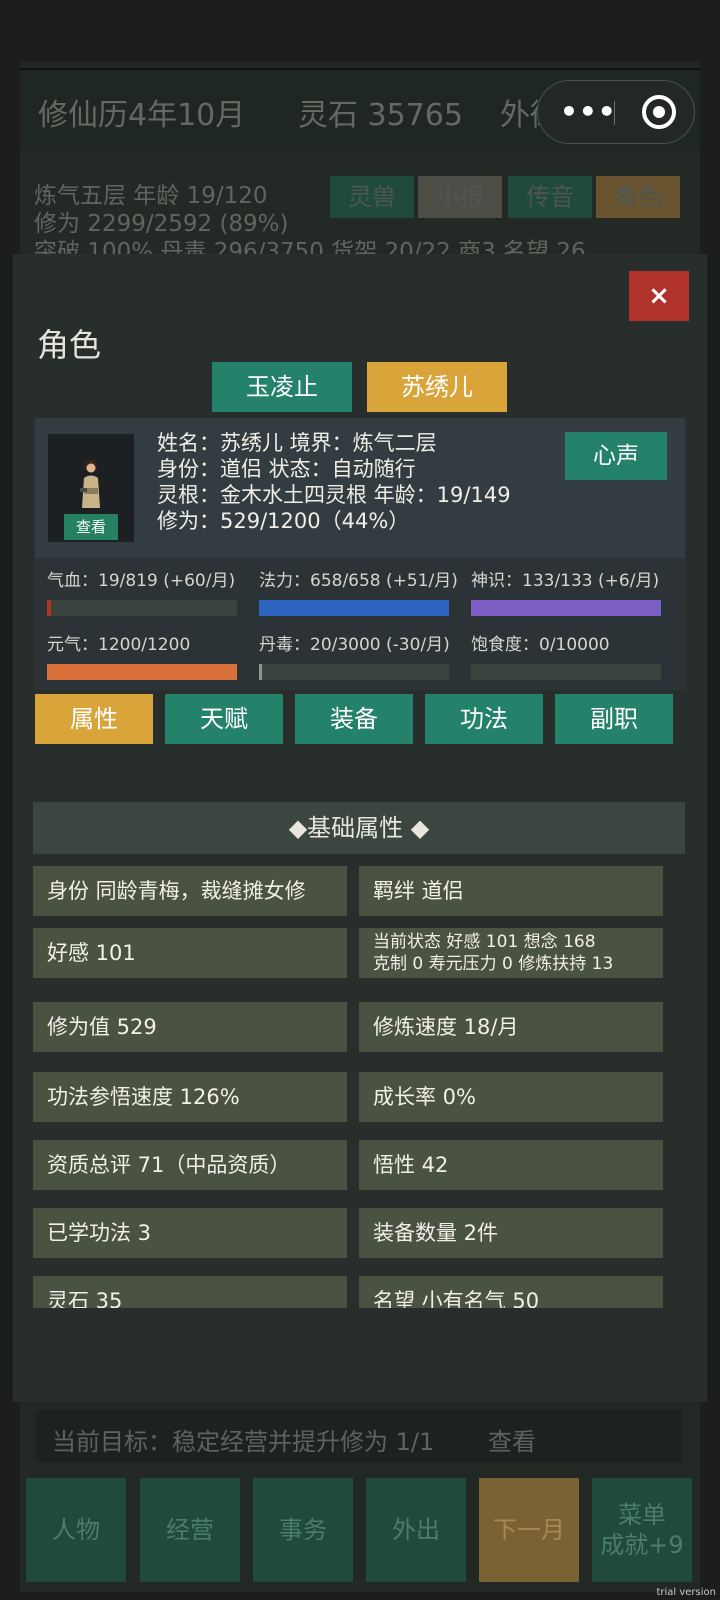 The image size is (720, 1600). I want to click on char-tab-su-xiuer: 苏绣儿, so click(437, 387).